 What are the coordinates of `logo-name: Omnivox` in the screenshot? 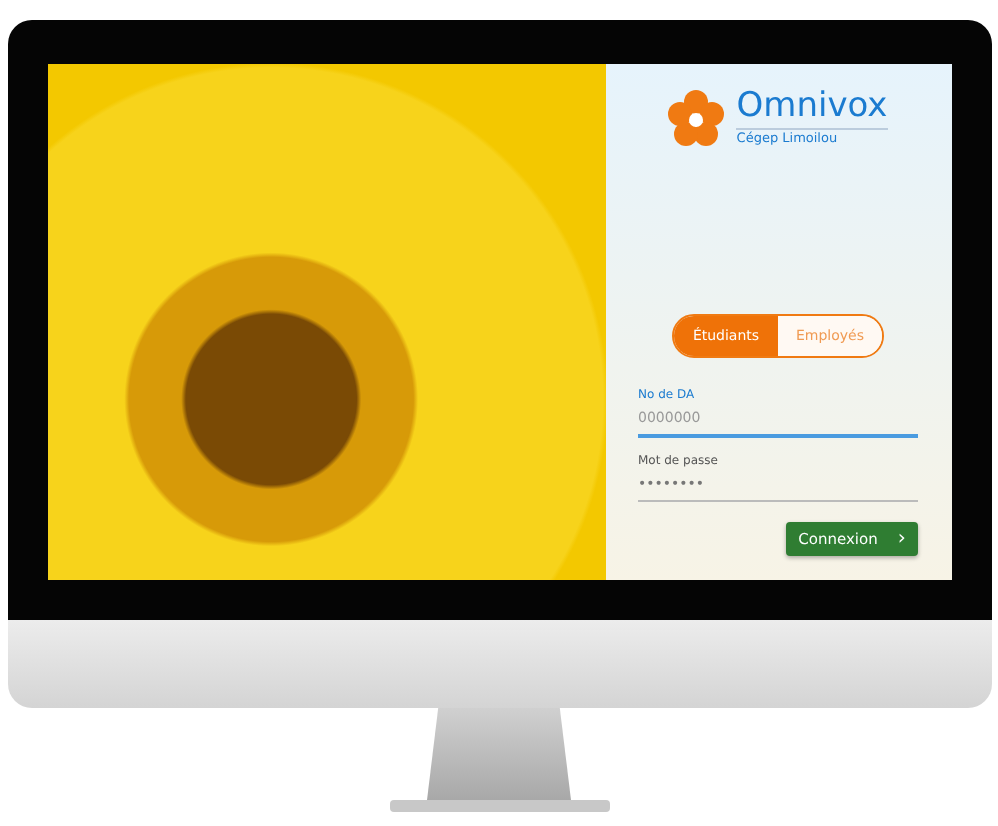 It's located at (812, 107).